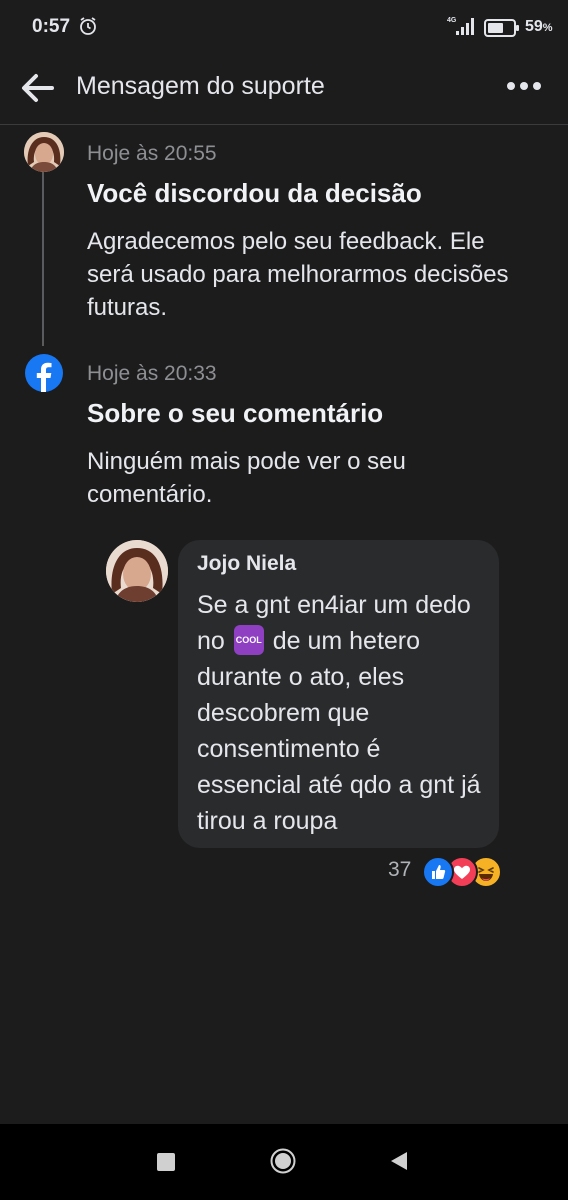 The image size is (568, 1200). What do you see at coordinates (502, 30) in the screenshot?
I see `battery-icon` at bounding box center [502, 30].